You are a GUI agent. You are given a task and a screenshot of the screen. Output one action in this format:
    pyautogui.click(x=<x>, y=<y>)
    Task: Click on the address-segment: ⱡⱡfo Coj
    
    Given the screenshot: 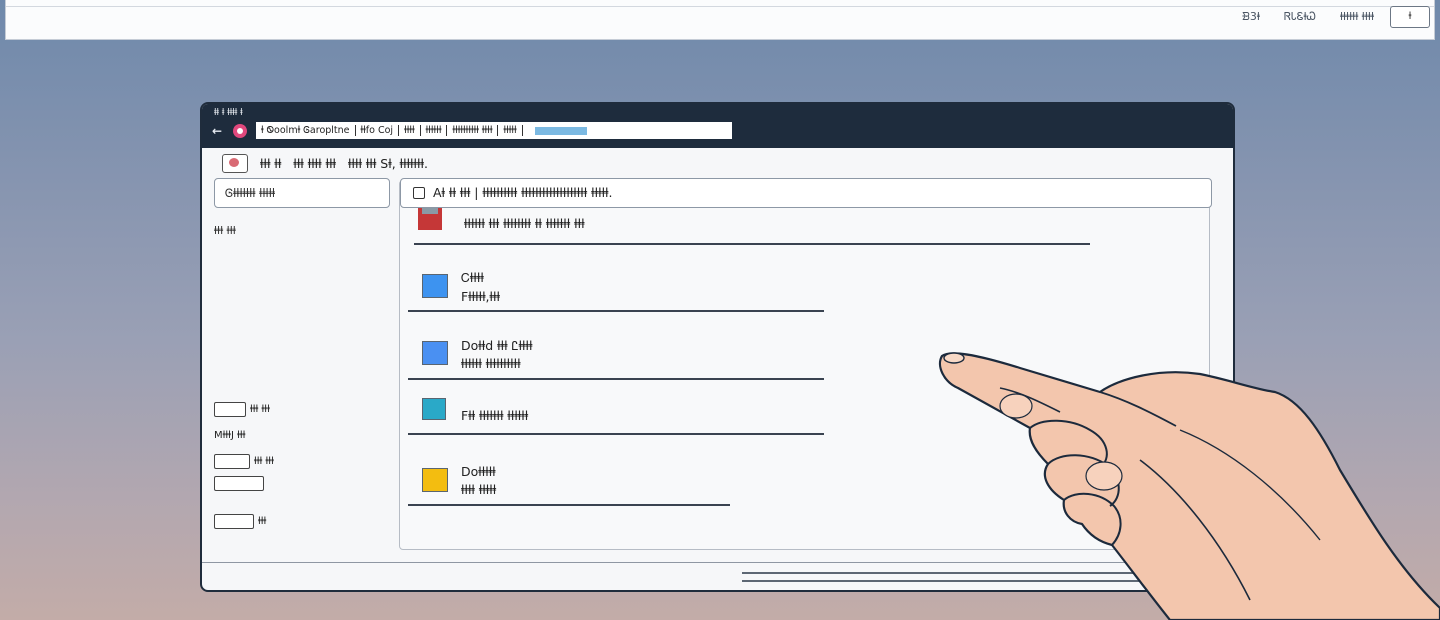 What is the action you would take?
    pyautogui.click(x=378, y=130)
    